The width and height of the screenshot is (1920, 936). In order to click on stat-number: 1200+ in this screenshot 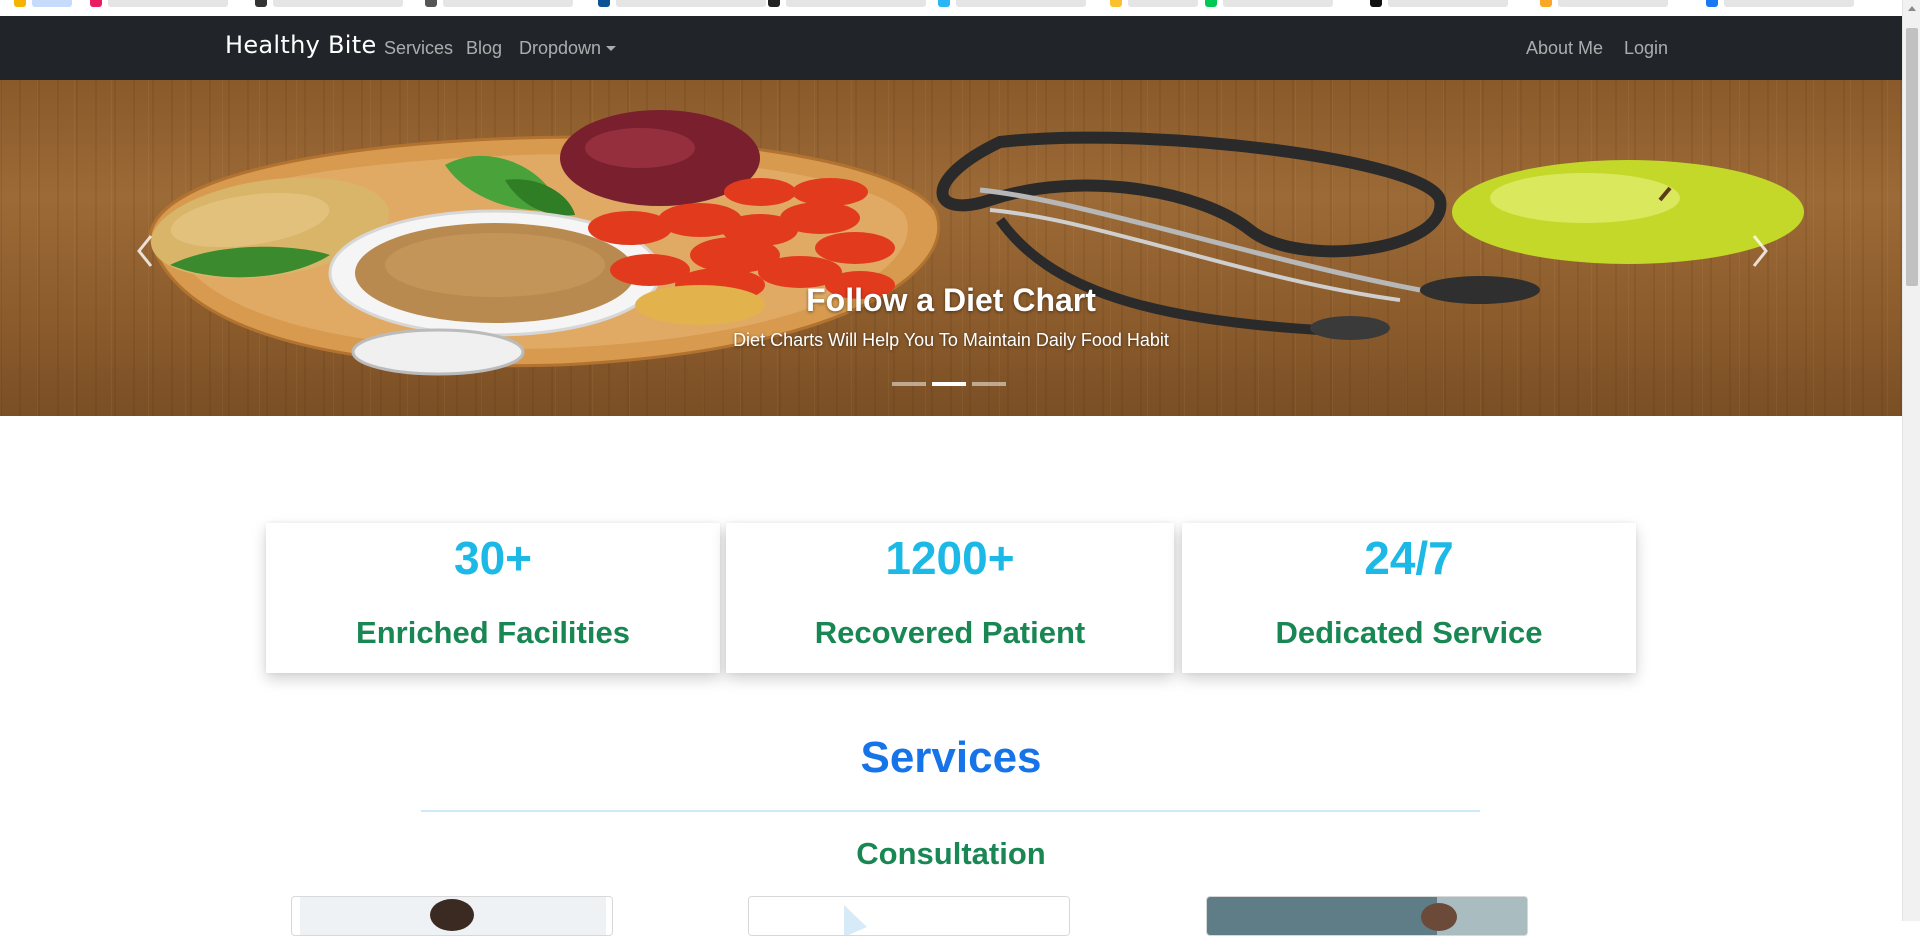, I will do `click(950, 558)`.